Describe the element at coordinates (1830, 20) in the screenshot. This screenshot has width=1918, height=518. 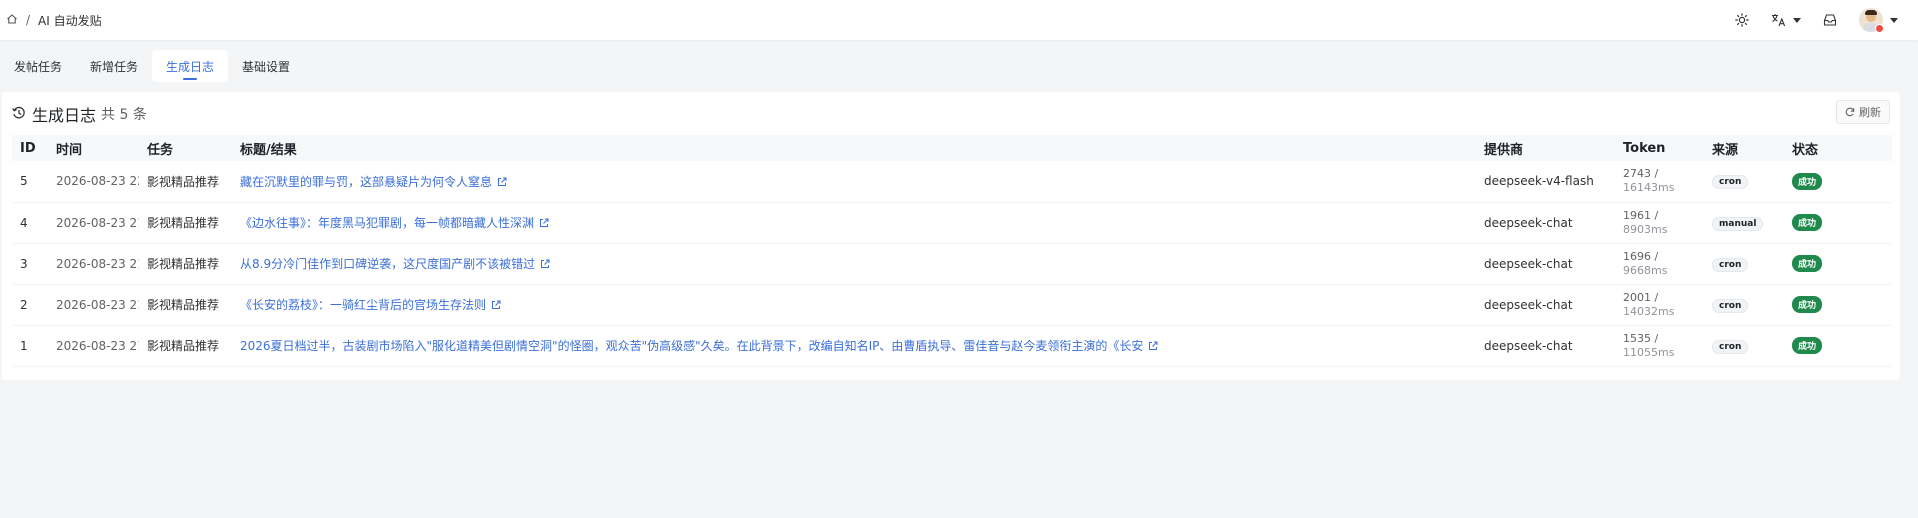
I see `inbox-icon` at that location.